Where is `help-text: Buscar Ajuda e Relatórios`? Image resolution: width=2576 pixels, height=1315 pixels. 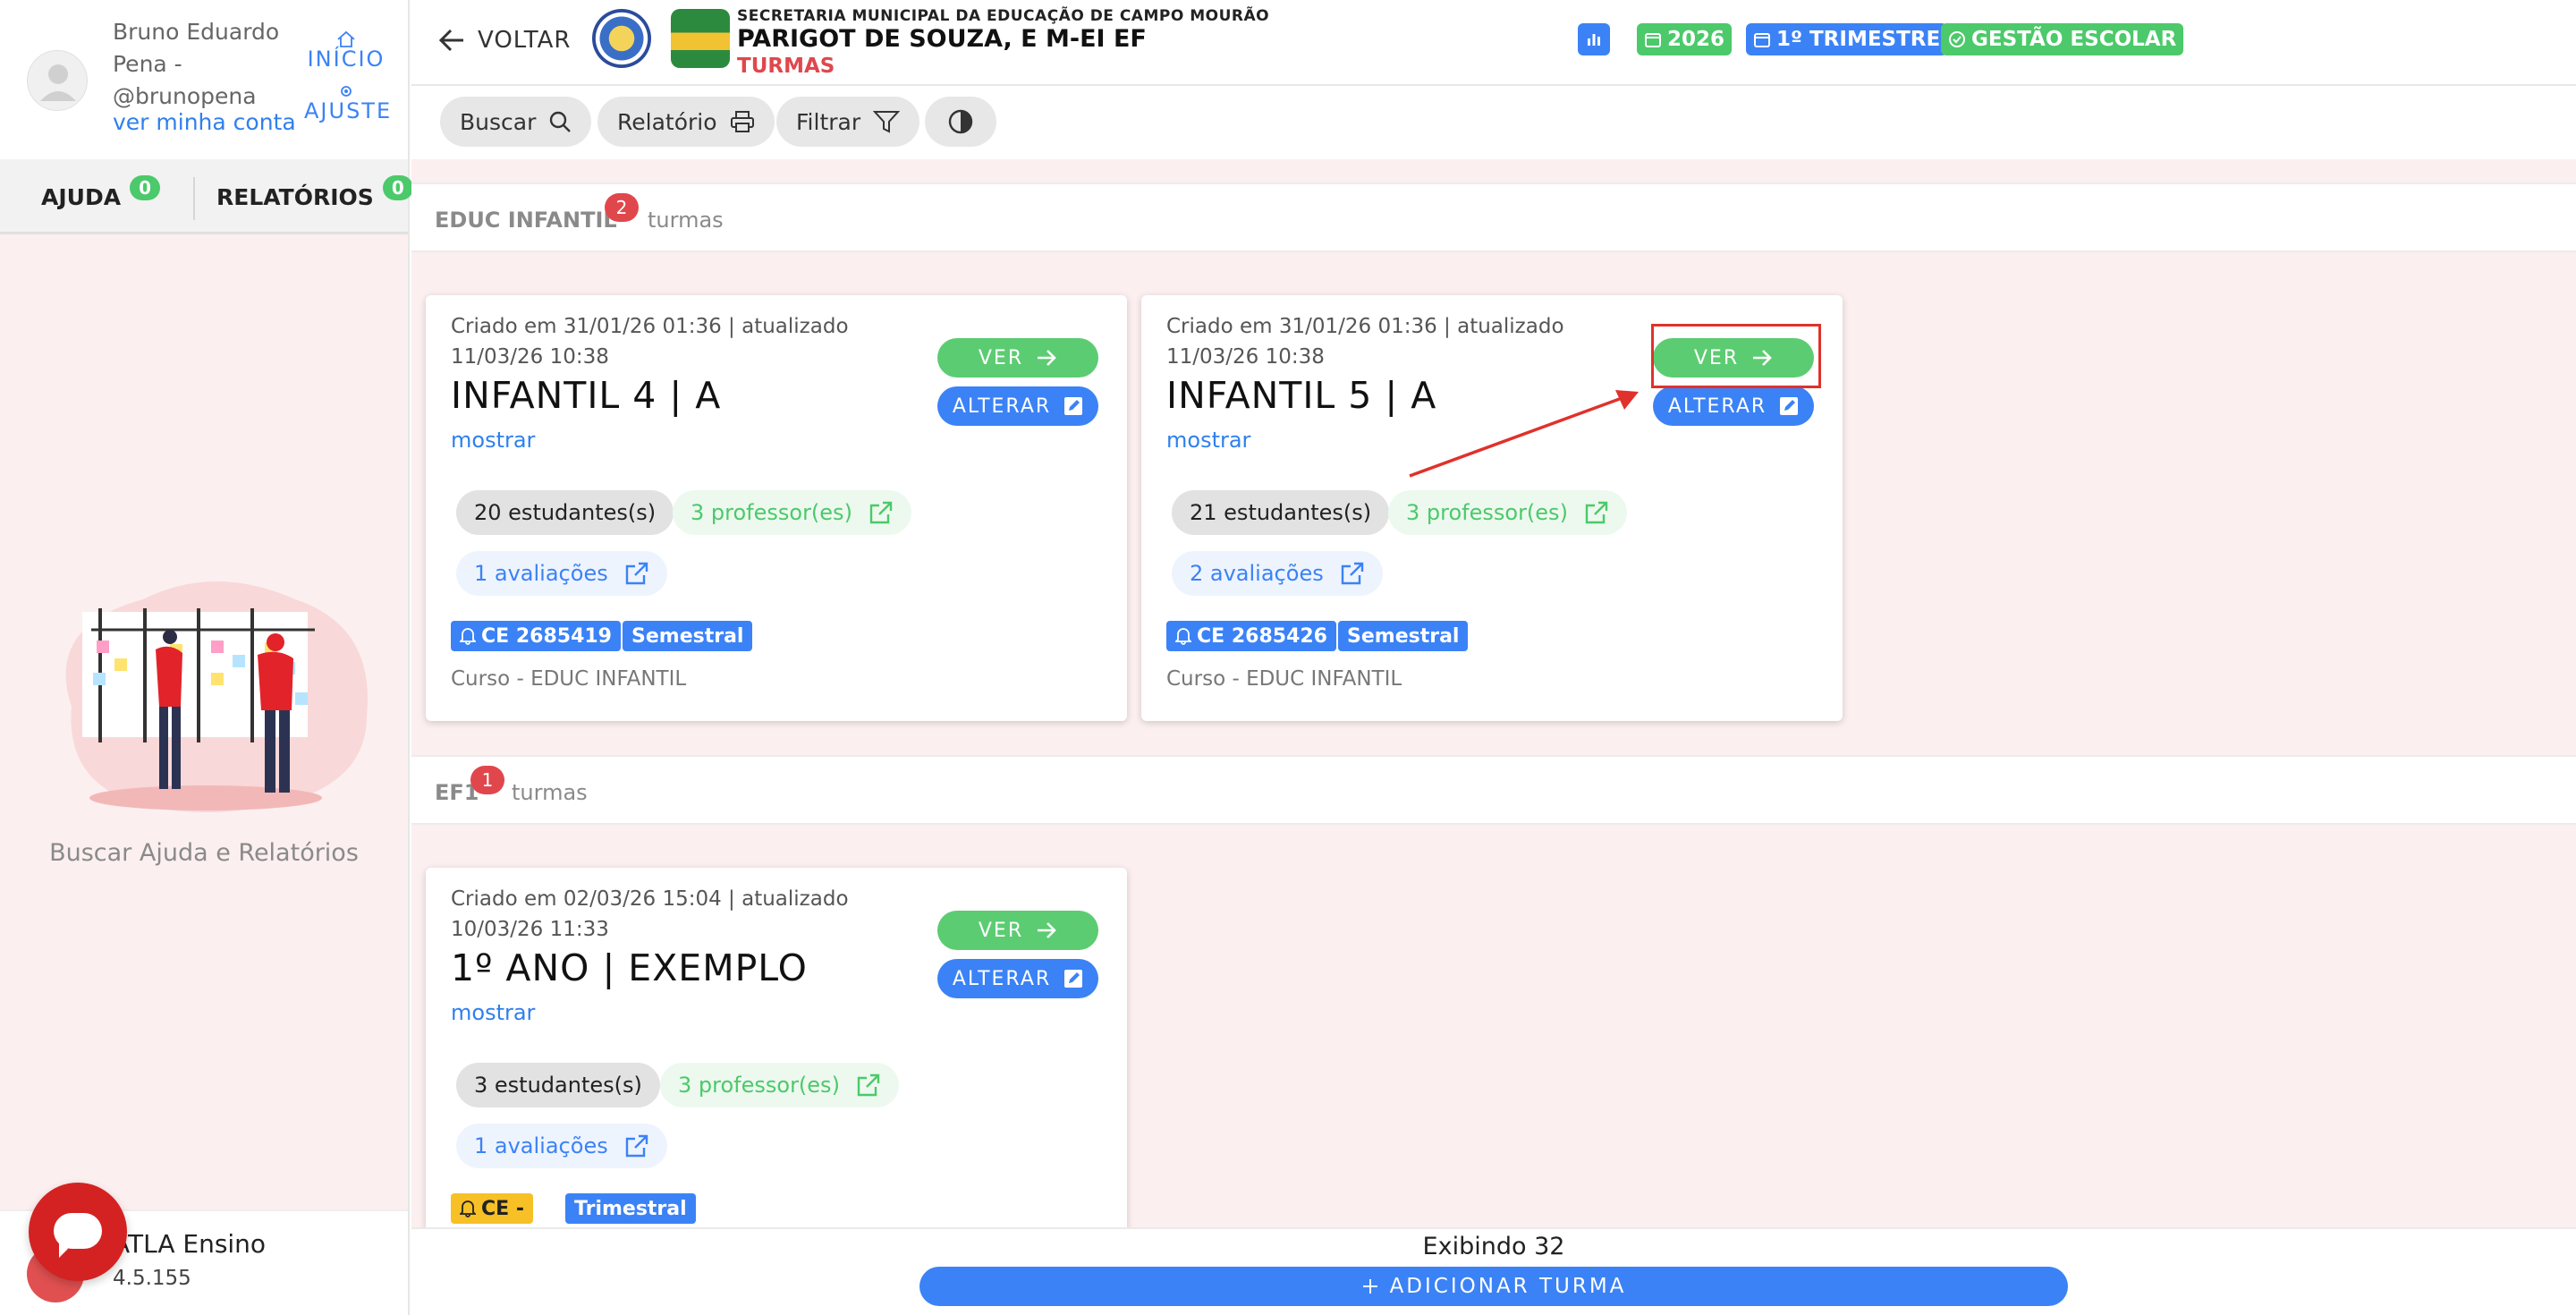 help-text: Buscar Ajuda e Relatórios is located at coordinates (204, 853).